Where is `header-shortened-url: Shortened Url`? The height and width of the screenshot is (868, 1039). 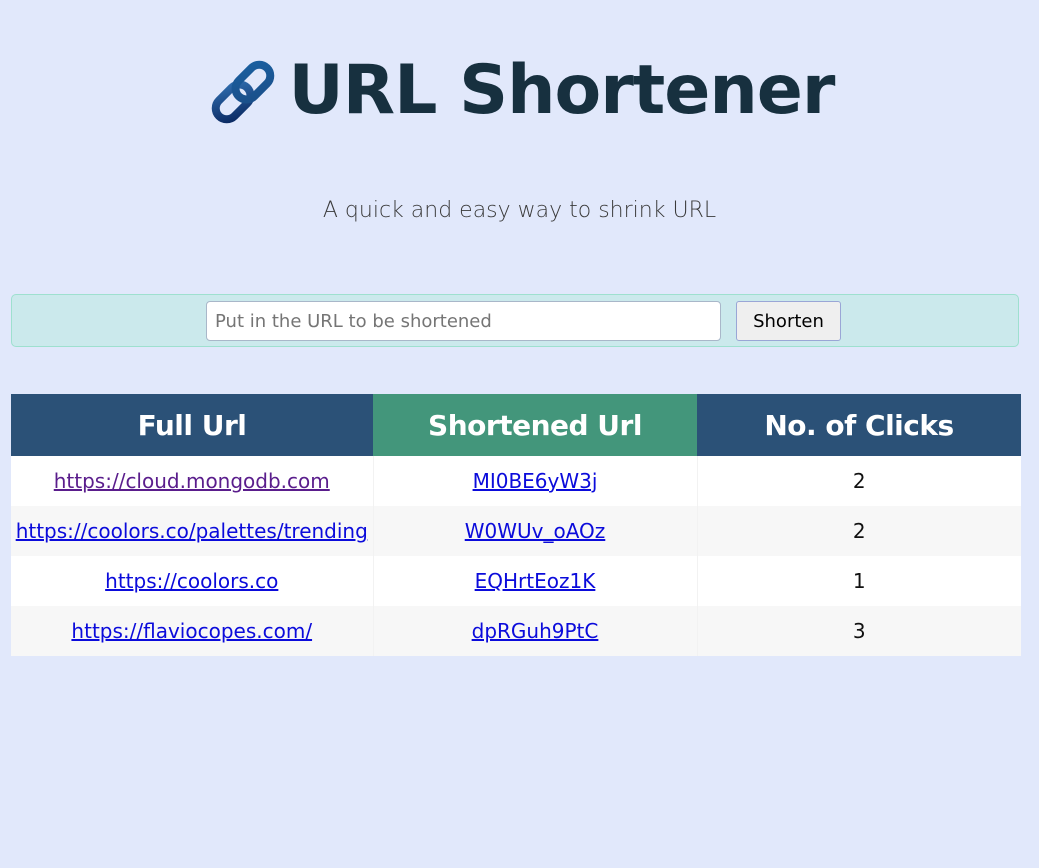
header-shortened-url: Shortened Url is located at coordinates (535, 425).